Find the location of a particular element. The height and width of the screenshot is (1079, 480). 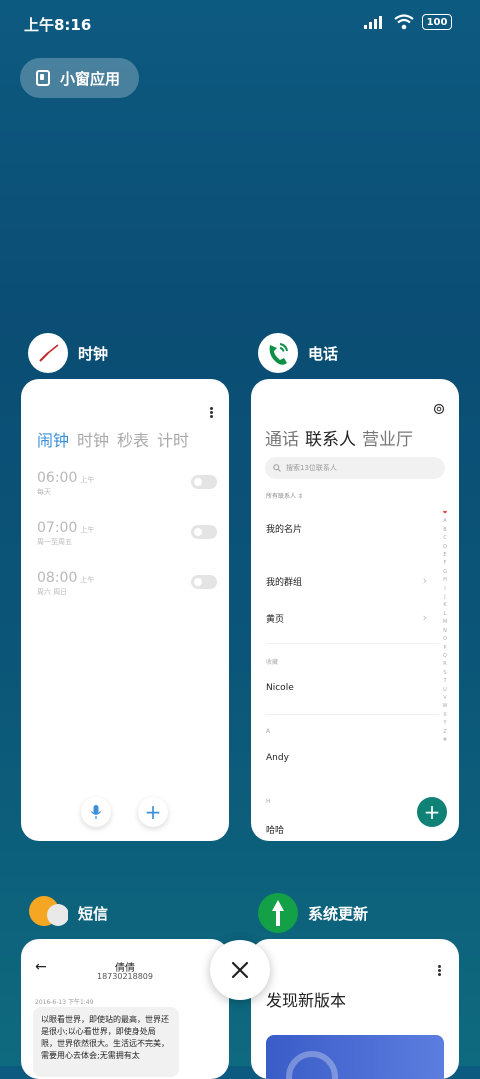

clock-tabs: 闹钟 时钟 秒表 计时 is located at coordinates (113, 439).